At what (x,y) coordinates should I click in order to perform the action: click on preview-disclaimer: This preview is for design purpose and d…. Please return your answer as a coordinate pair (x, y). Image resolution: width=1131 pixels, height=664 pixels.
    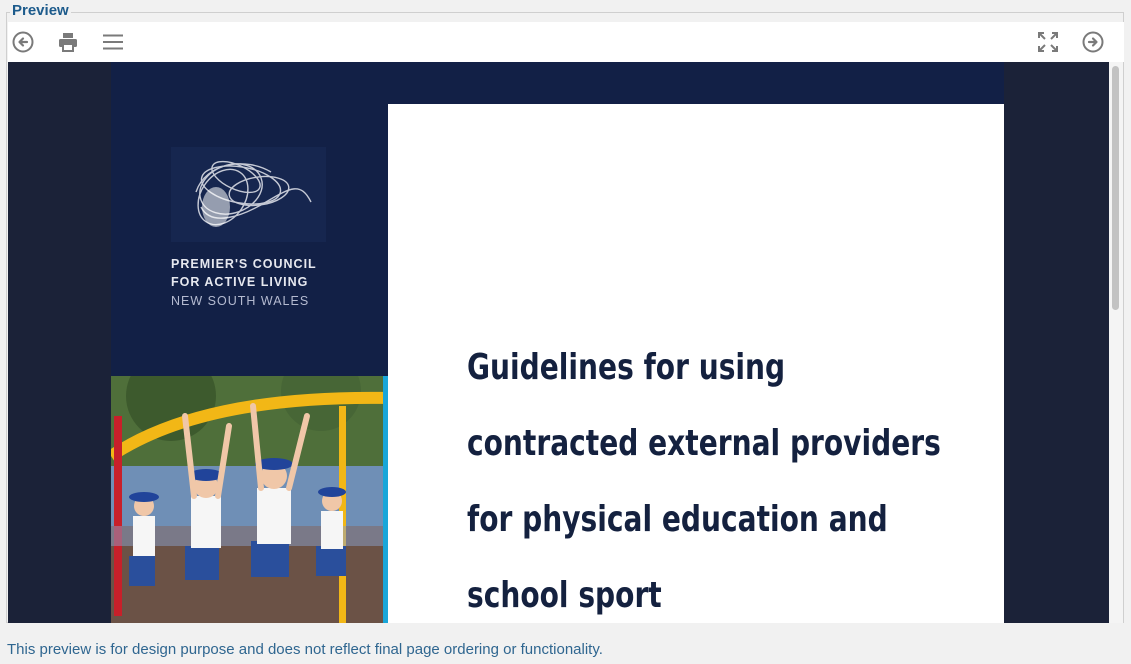
    Looking at the image, I should click on (305, 649).